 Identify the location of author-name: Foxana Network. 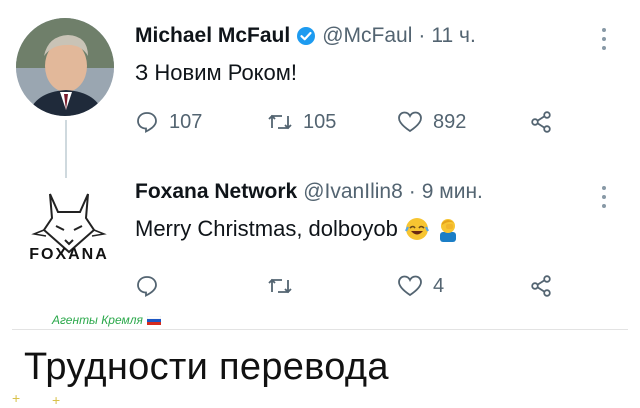
(216, 192).